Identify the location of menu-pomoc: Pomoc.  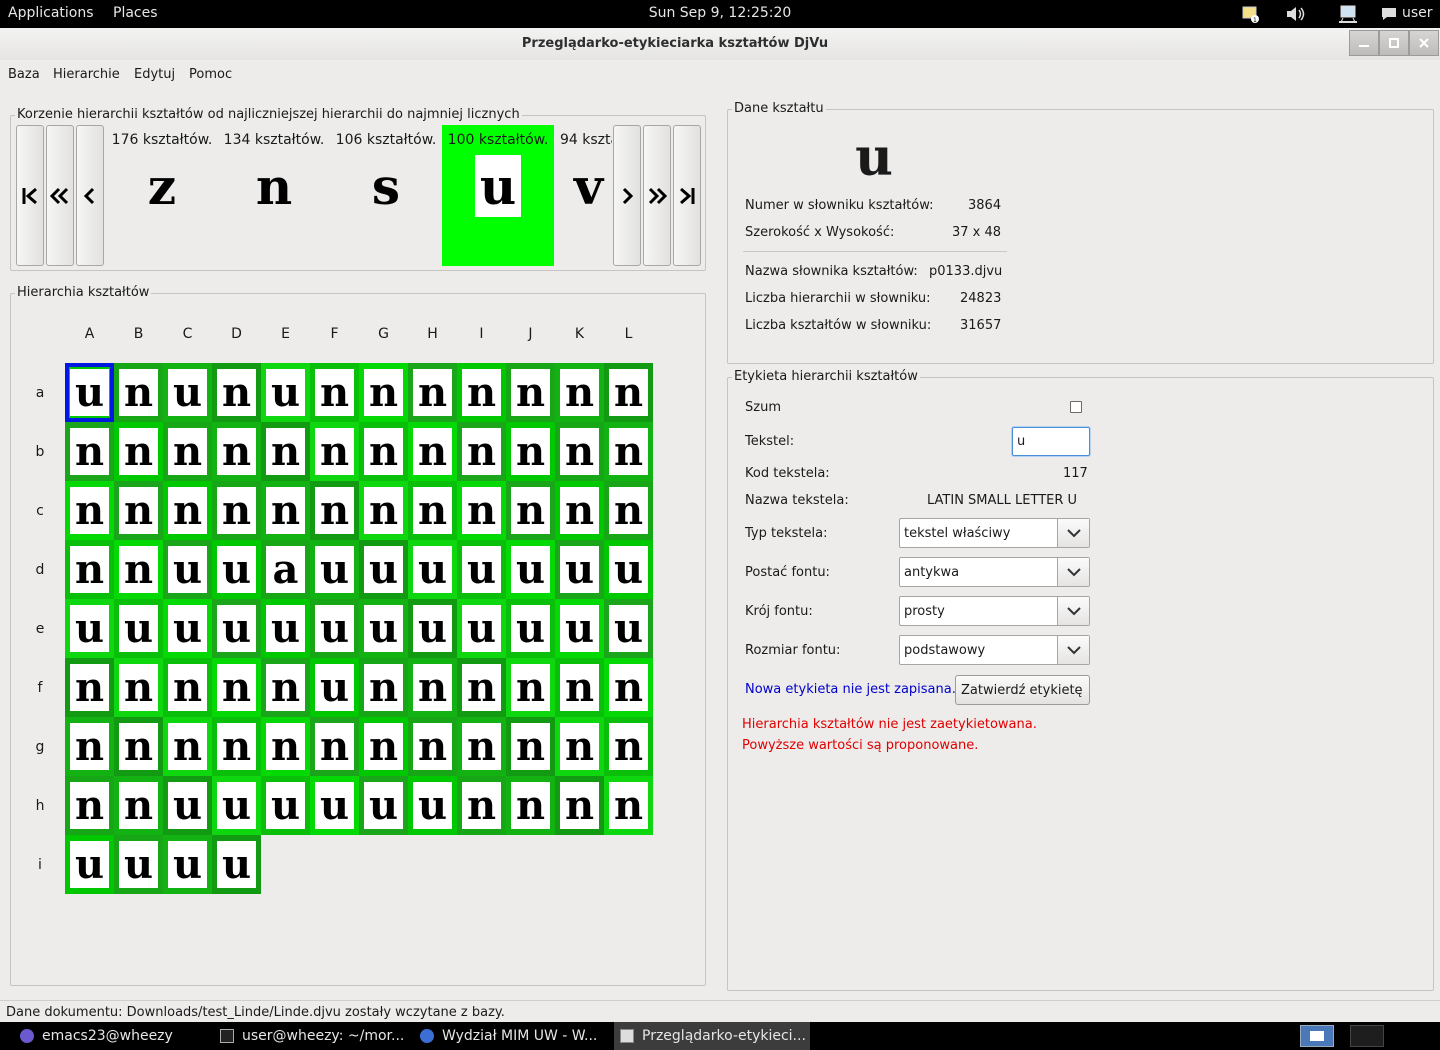
(210, 74).